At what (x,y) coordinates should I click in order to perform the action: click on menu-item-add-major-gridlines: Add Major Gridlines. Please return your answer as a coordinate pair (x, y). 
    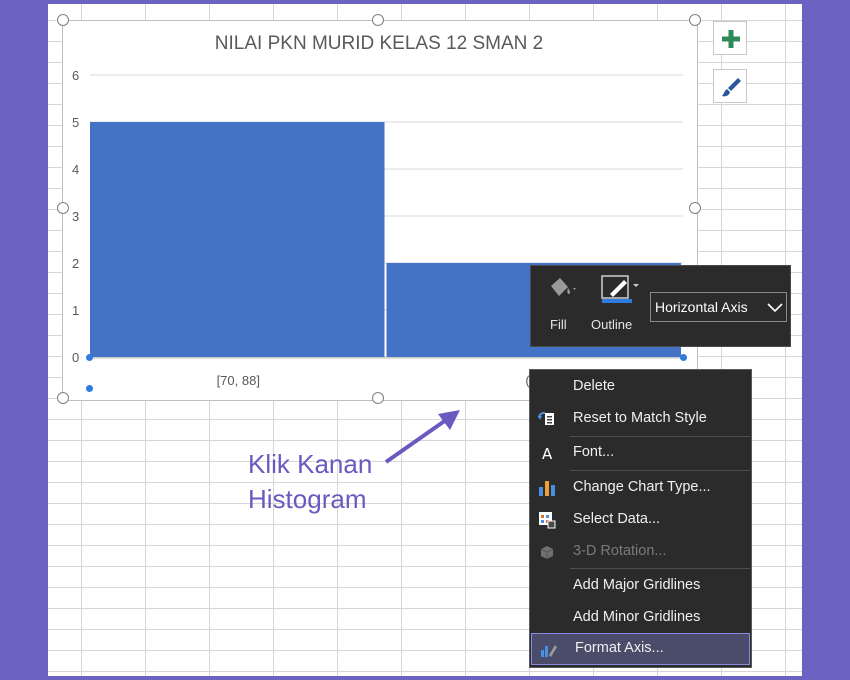
    Looking at the image, I should click on (640, 586).